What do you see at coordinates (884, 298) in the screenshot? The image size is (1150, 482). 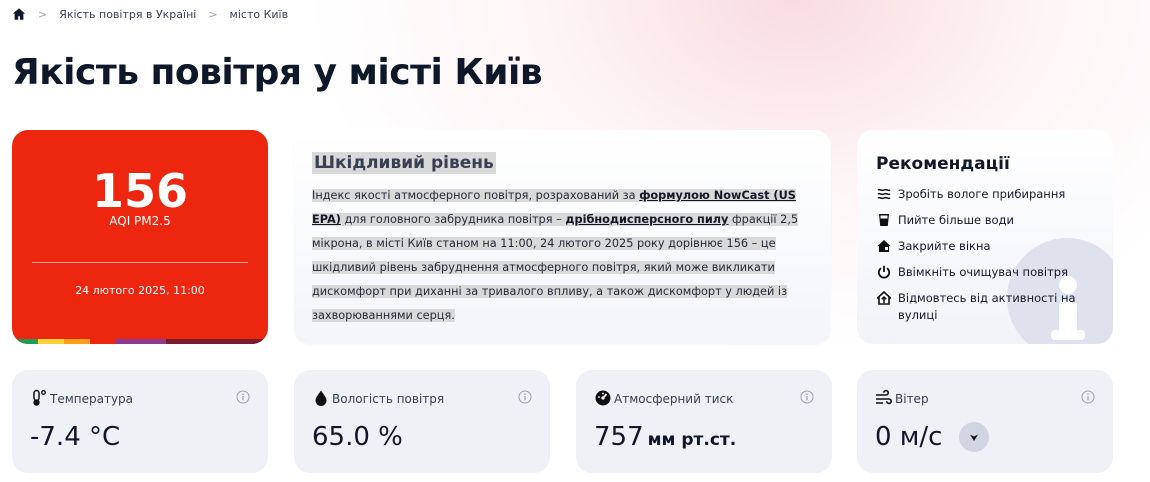 I see `home-exit-icon` at bounding box center [884, 298].